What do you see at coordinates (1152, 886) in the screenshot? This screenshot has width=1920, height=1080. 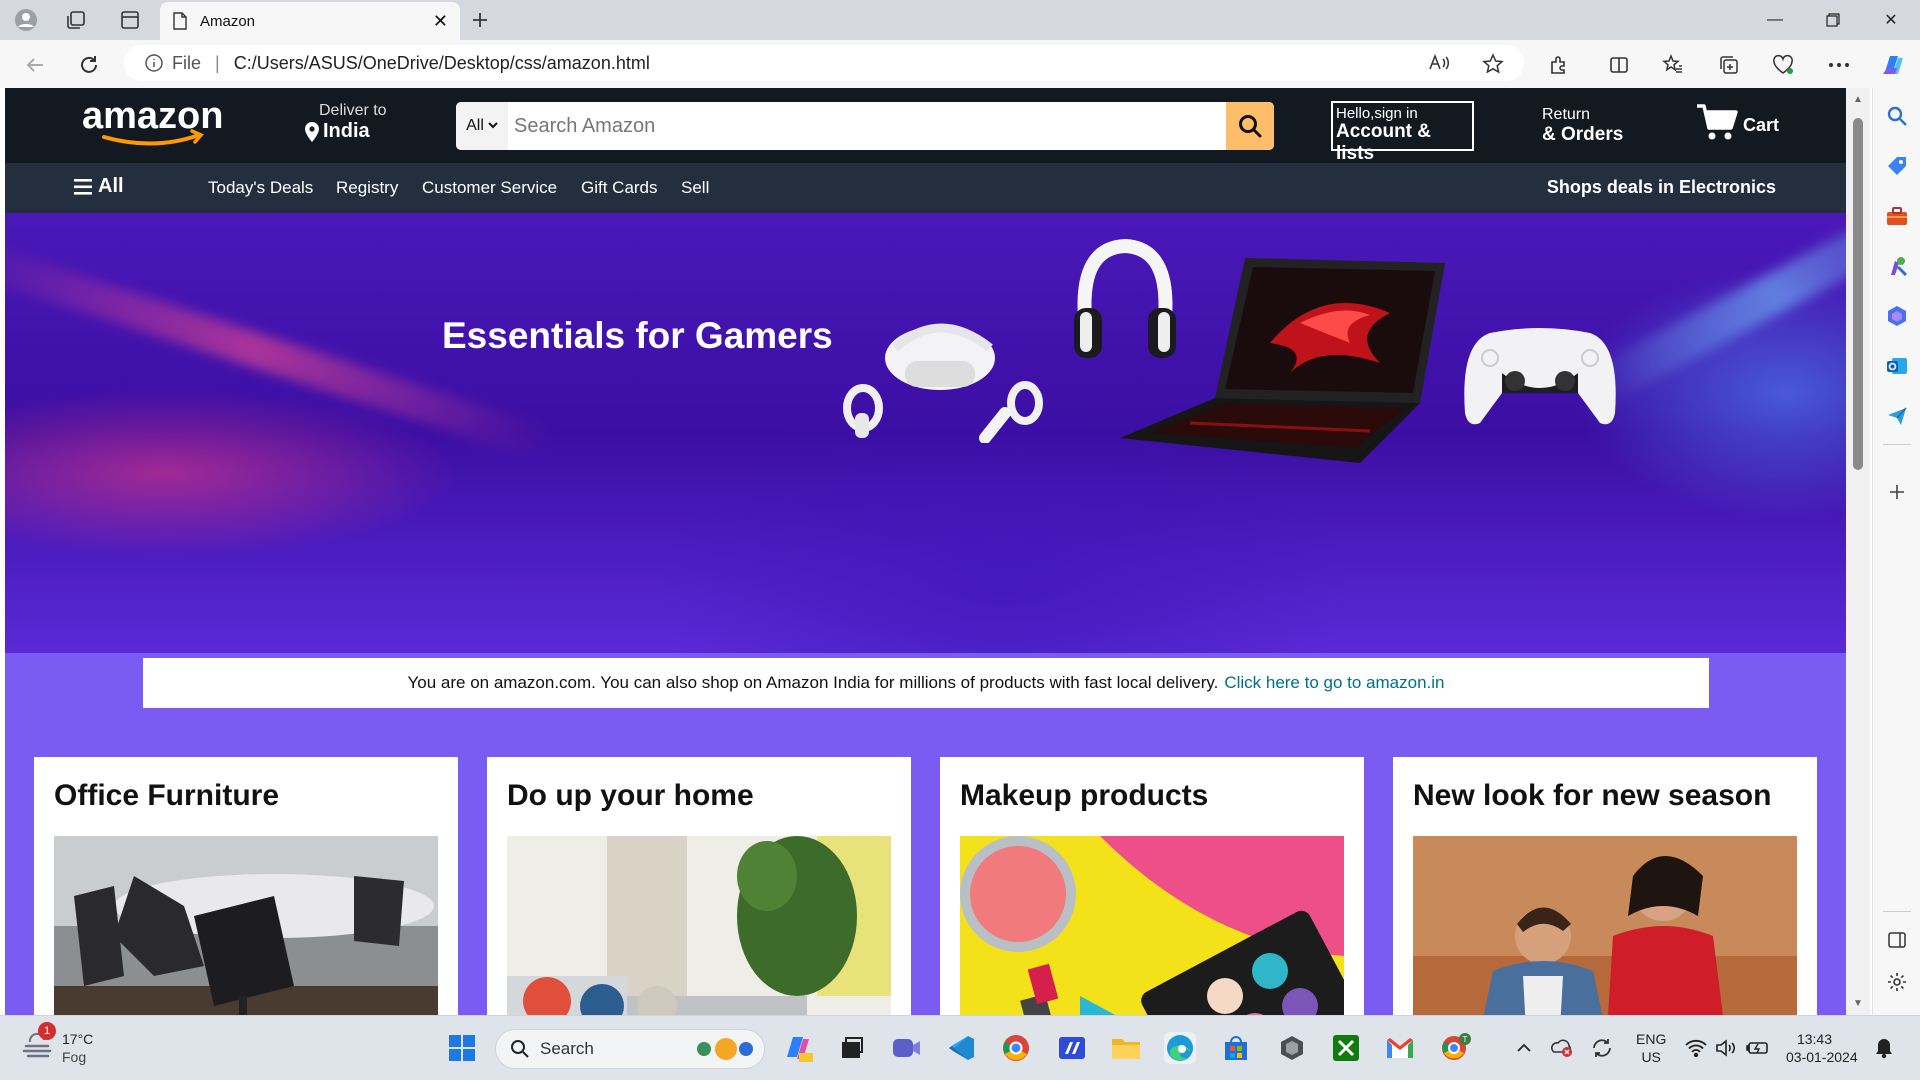 I see `card-makeup: Makeup products` at bounding box center [1152, 886].